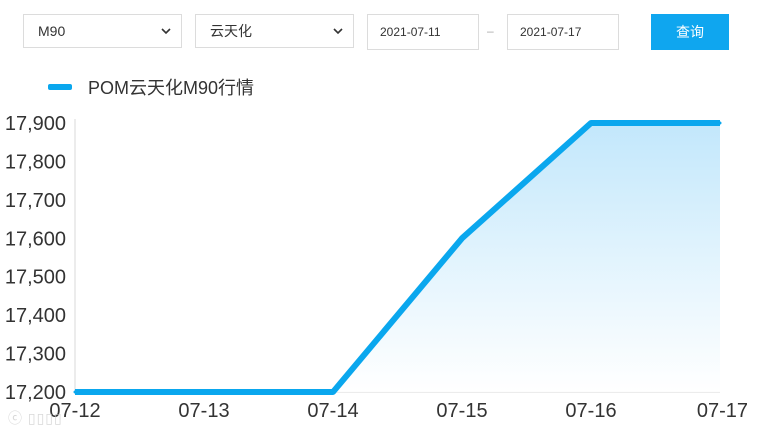 This screenshot has width=769, height=433. What do you see at coordinates (590, 411) in the screenshot?
I see `x-tick-label: 07-16` at bounding box center [590, 411].